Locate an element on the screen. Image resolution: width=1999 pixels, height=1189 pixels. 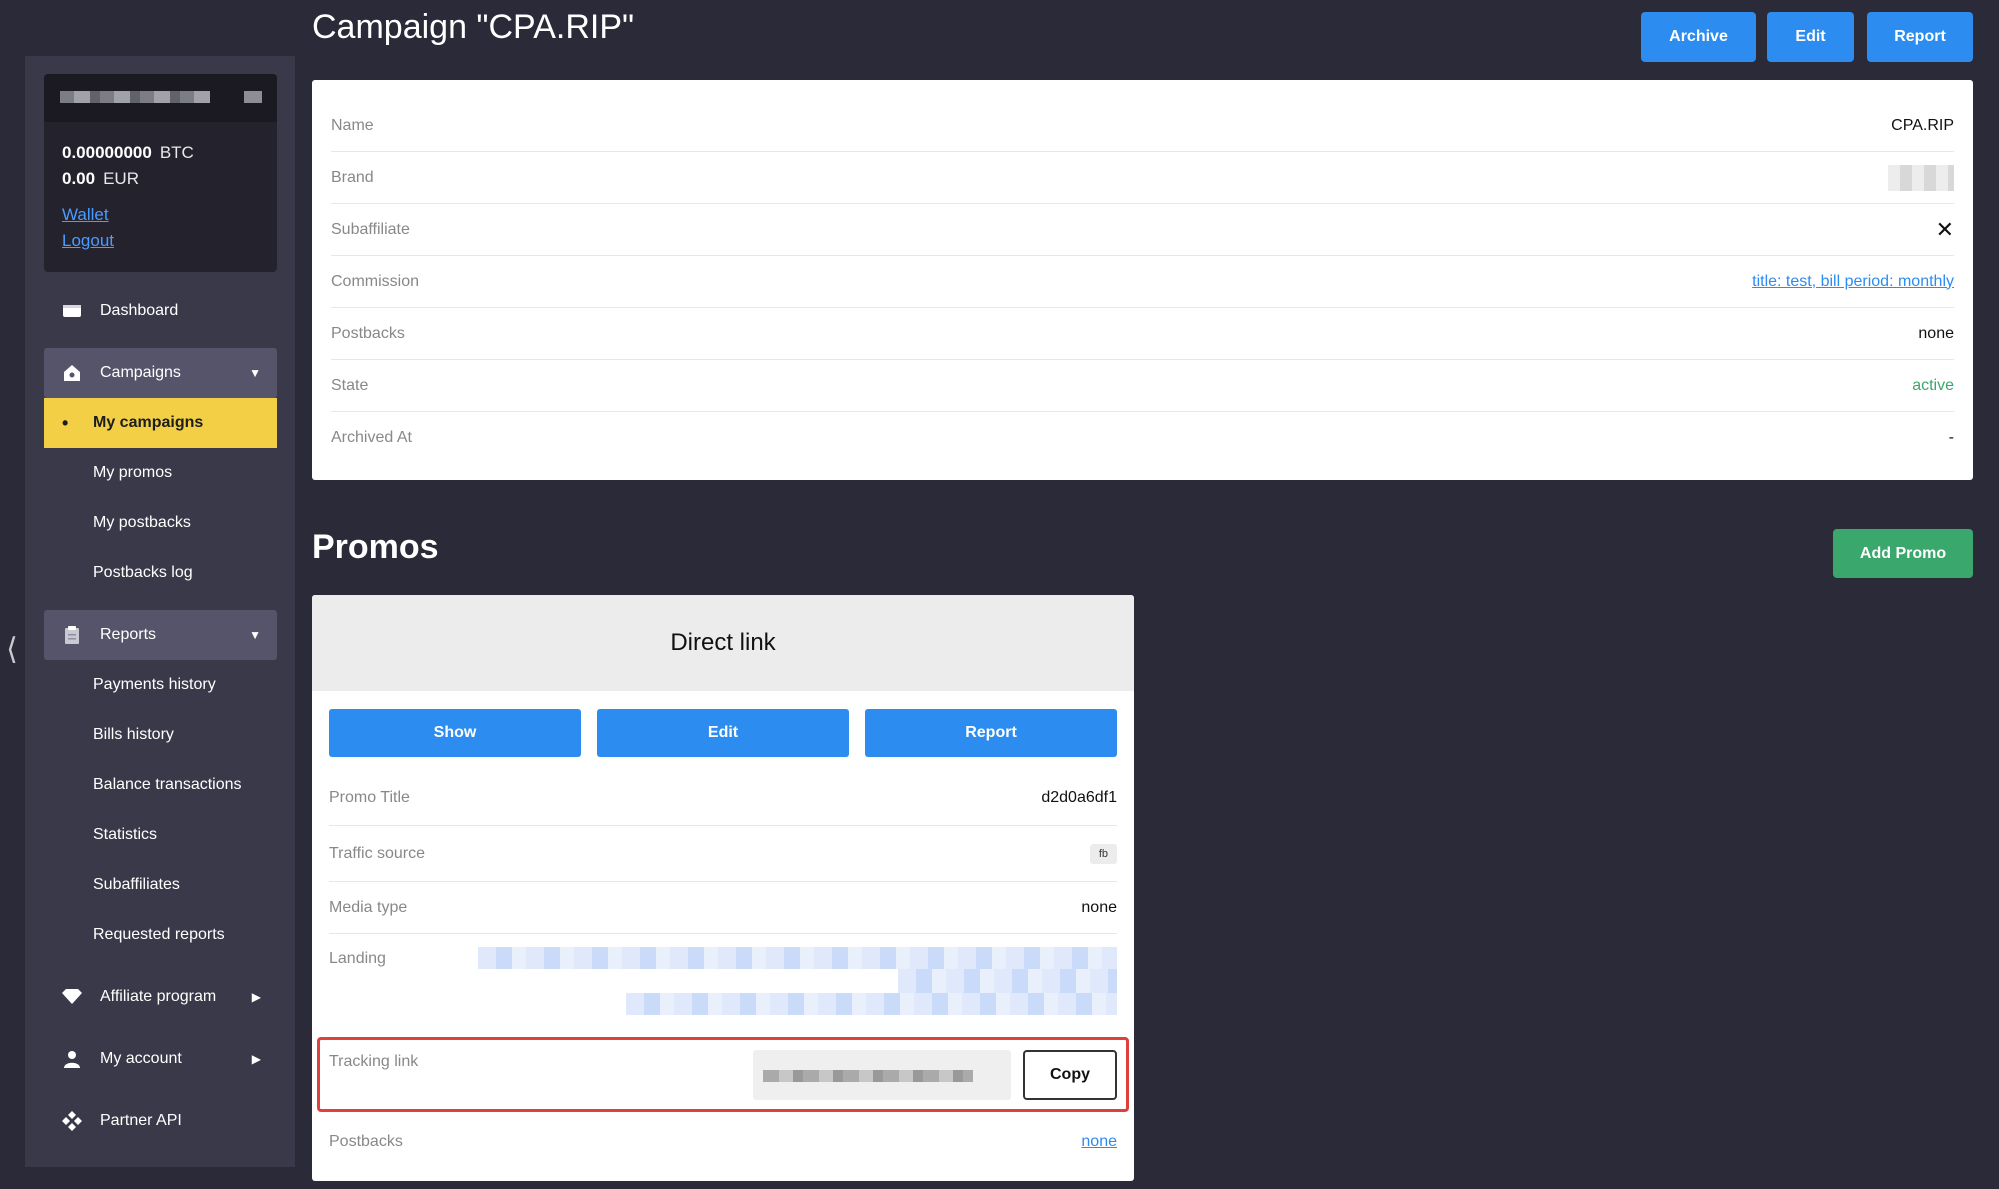
detail-label: Subaffiliate is located at coordinates (370, 229).